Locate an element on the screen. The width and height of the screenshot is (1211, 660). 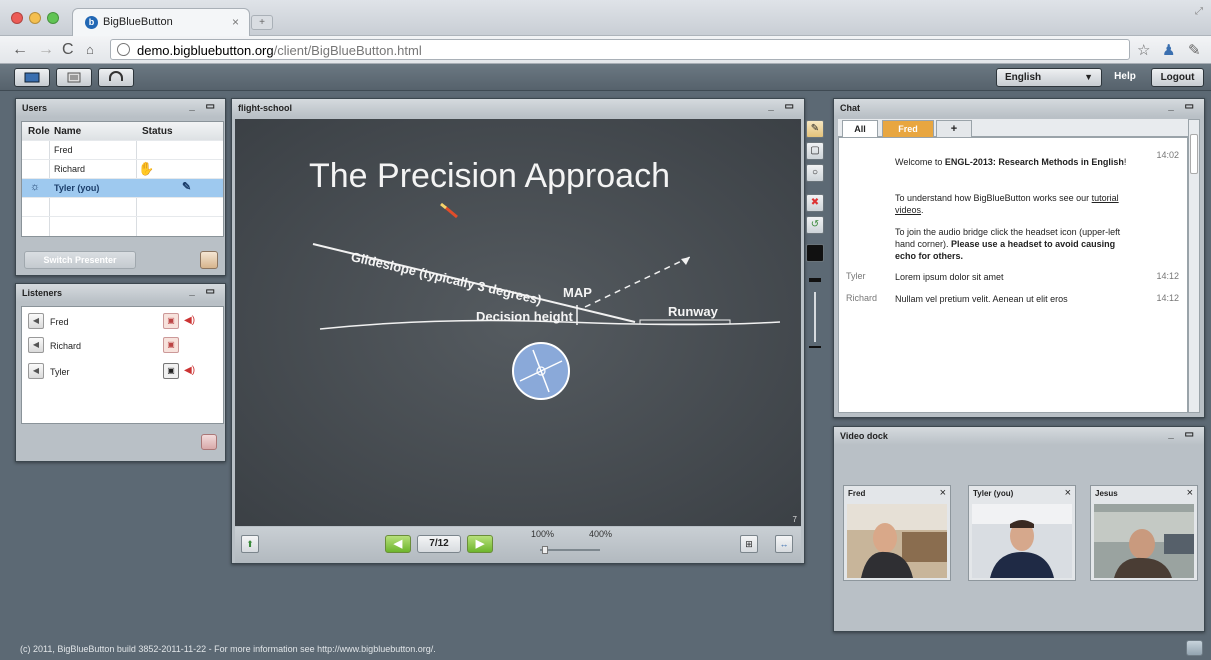
previous-slide-button: ◀ is located at coordinates (398, 544).